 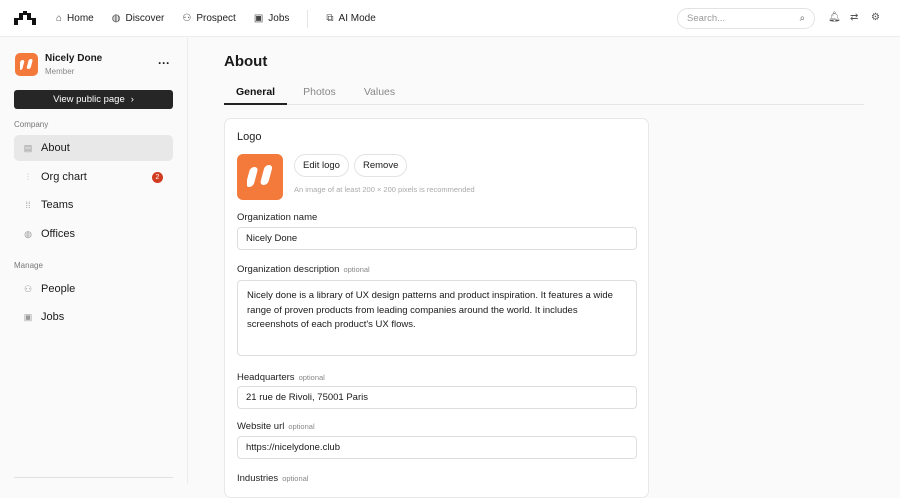 What do you see at coordinates (75, 18) in the screenshot?
I see `nav-home: ⌂ Home` at bounding box center [75, 18].